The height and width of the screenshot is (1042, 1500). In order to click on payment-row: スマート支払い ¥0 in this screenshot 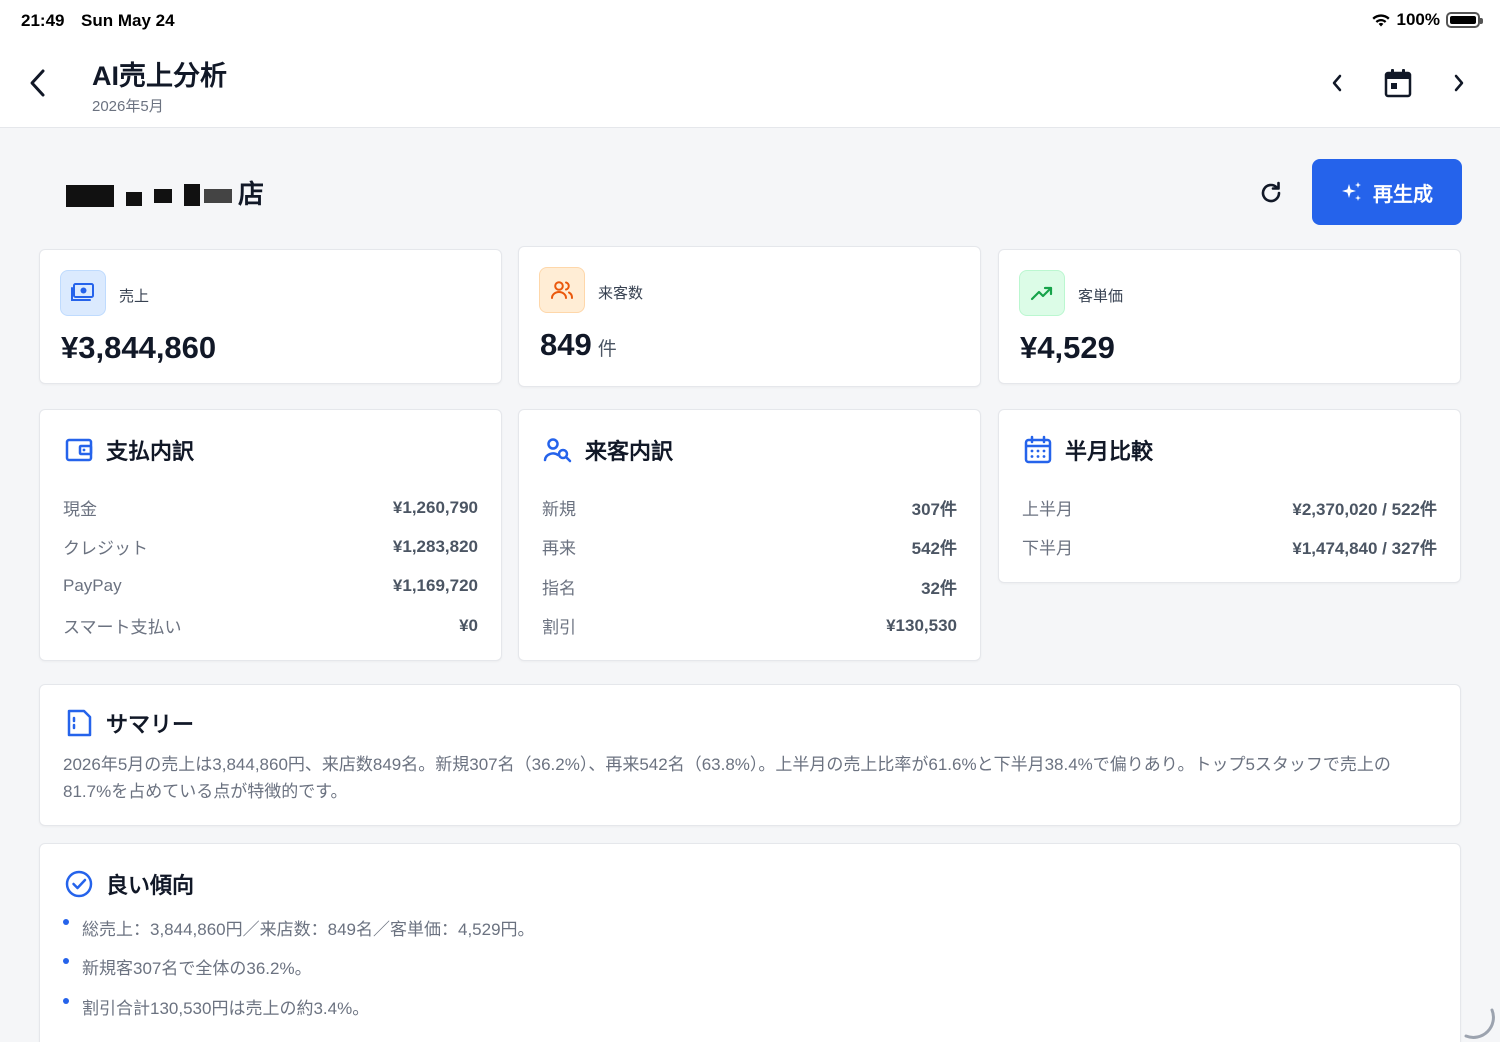, I will do `click(270, 625)`.